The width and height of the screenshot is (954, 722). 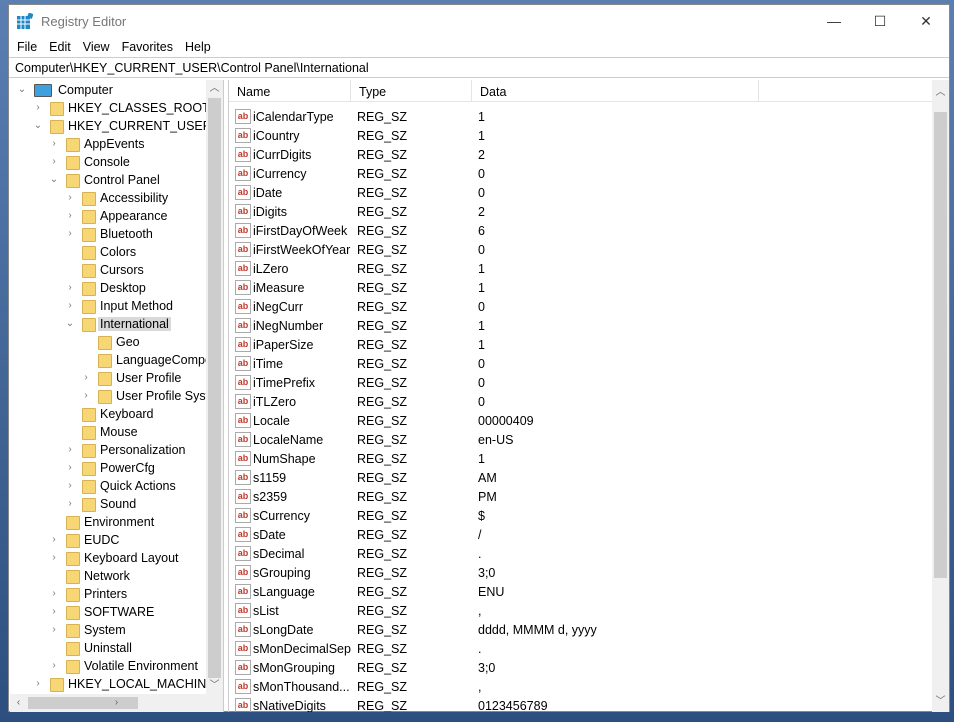 What do you see at coordinates (589, 306) in the screenshot?
I see `value-row: ab iNegCurr REG_SZ 0` at bounding box center [589, 306].